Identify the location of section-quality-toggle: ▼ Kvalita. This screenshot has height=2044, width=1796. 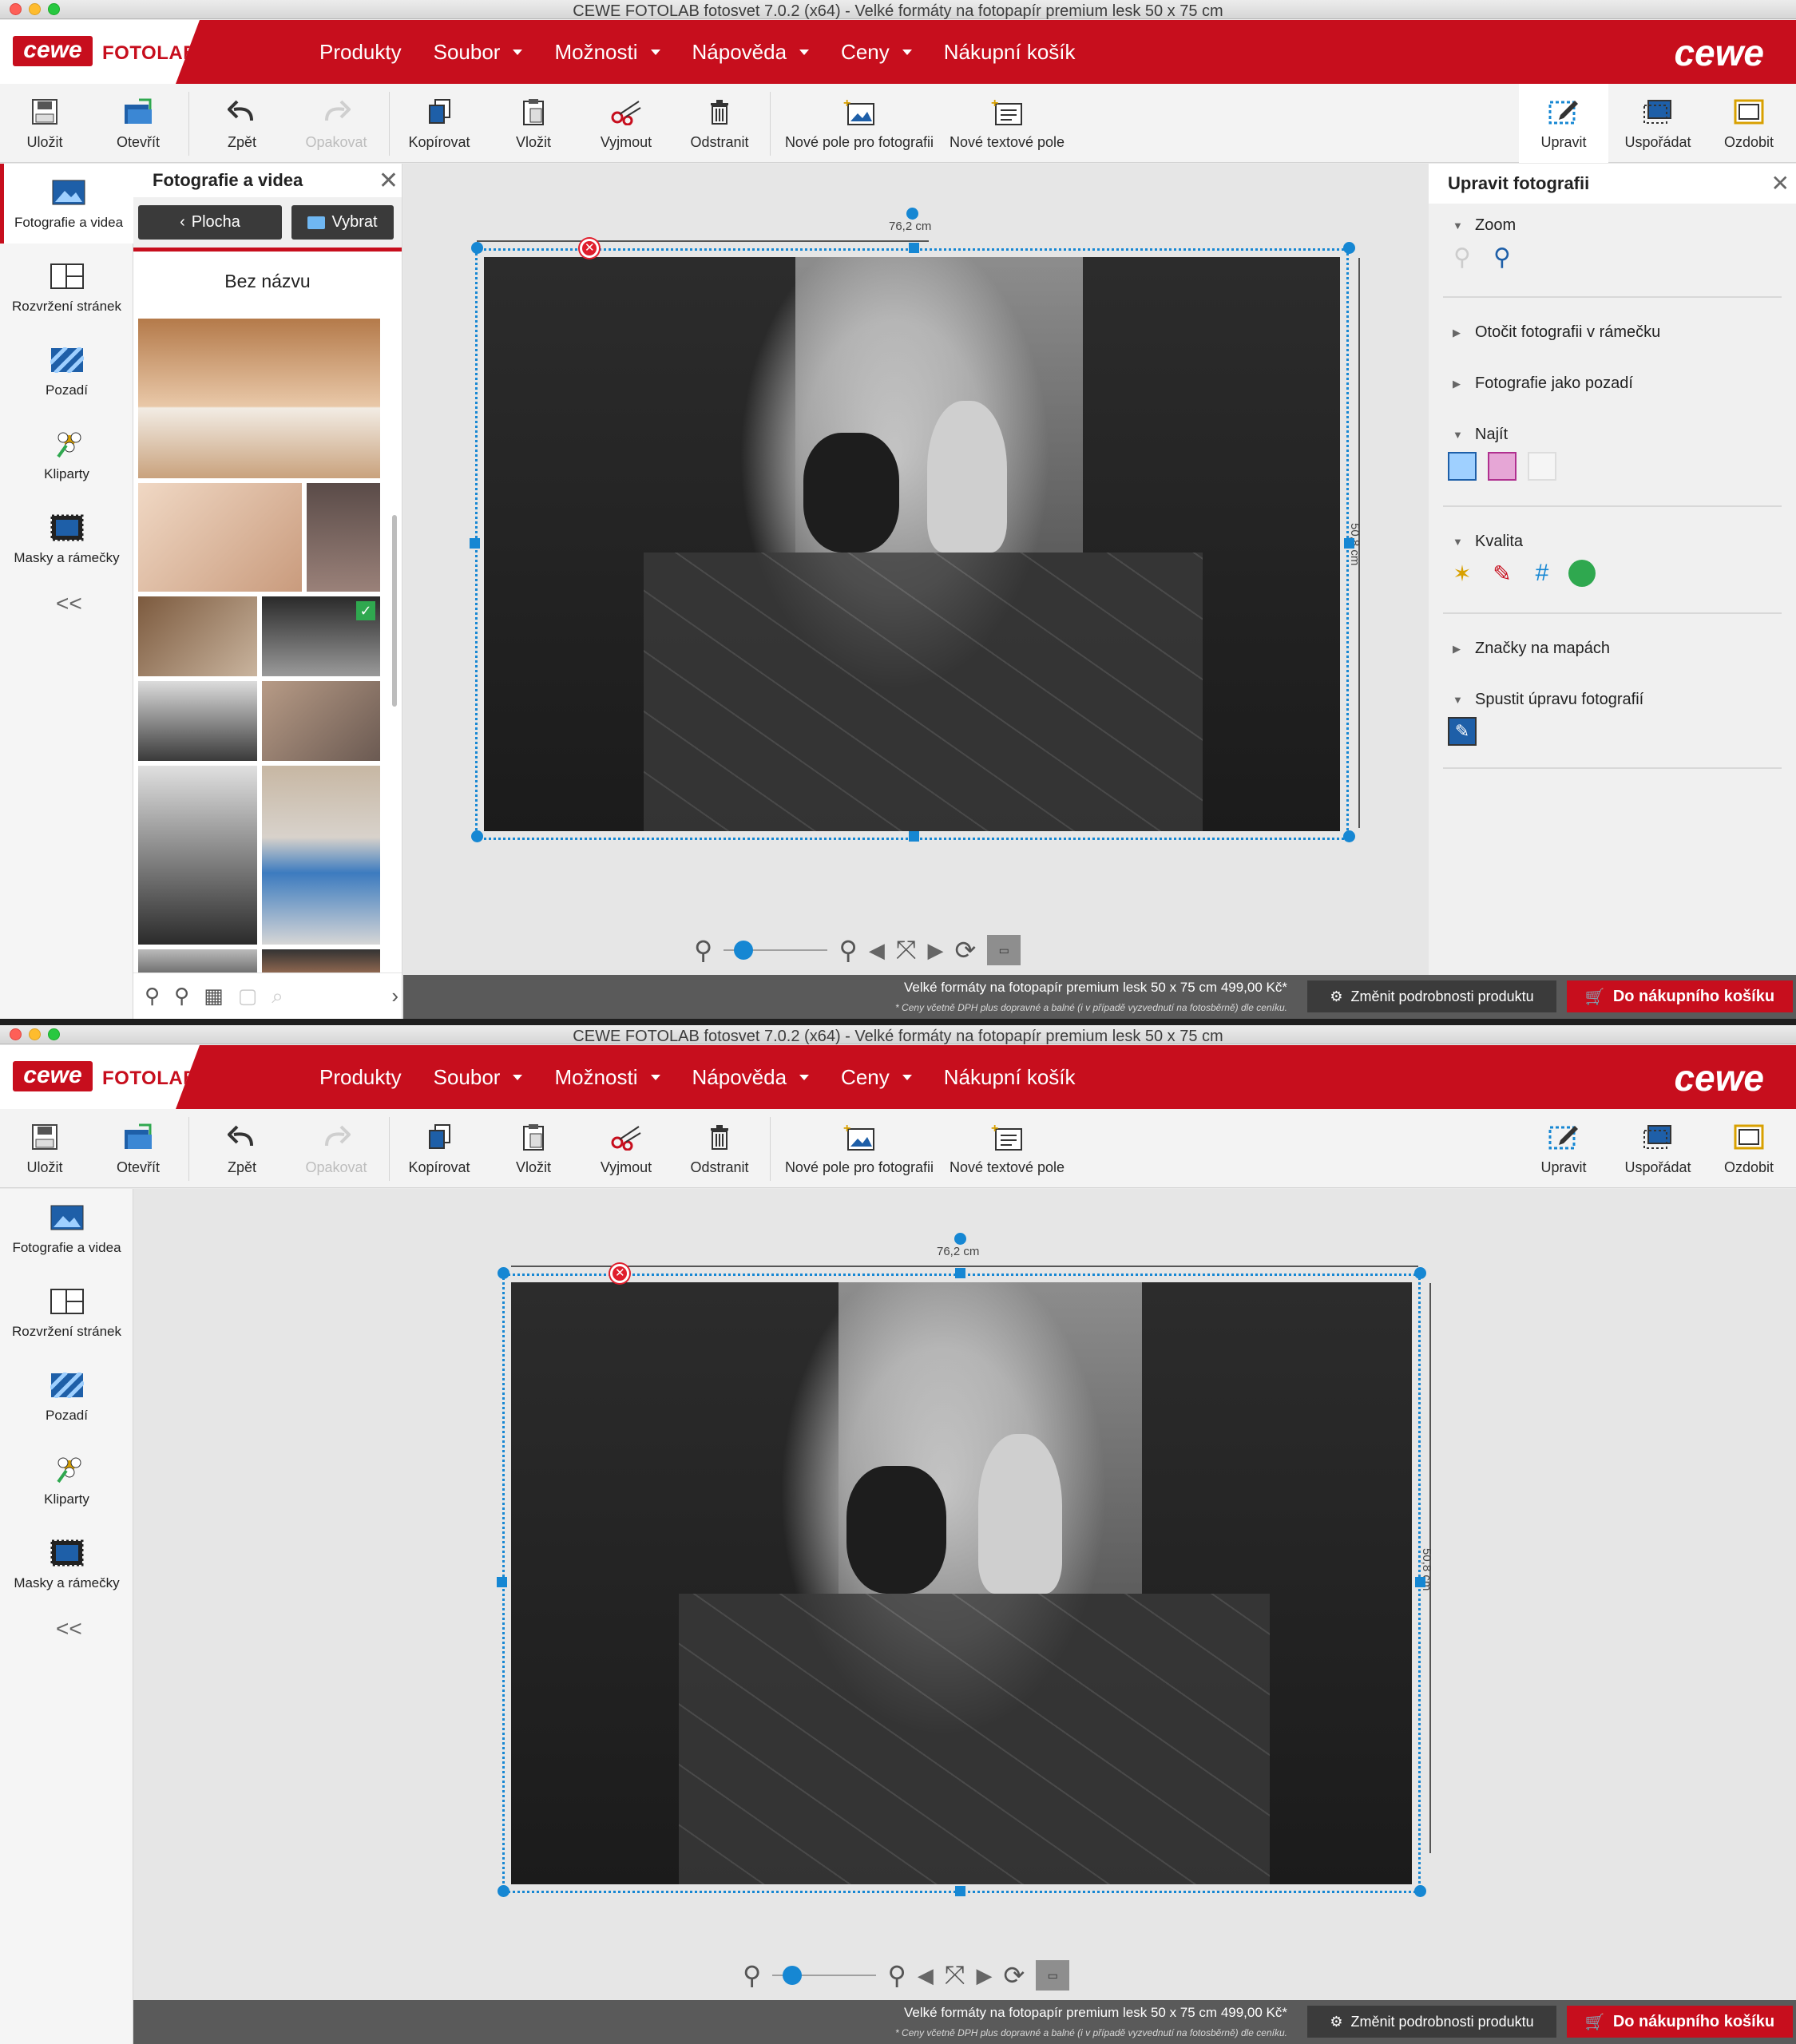
(1612, 542).